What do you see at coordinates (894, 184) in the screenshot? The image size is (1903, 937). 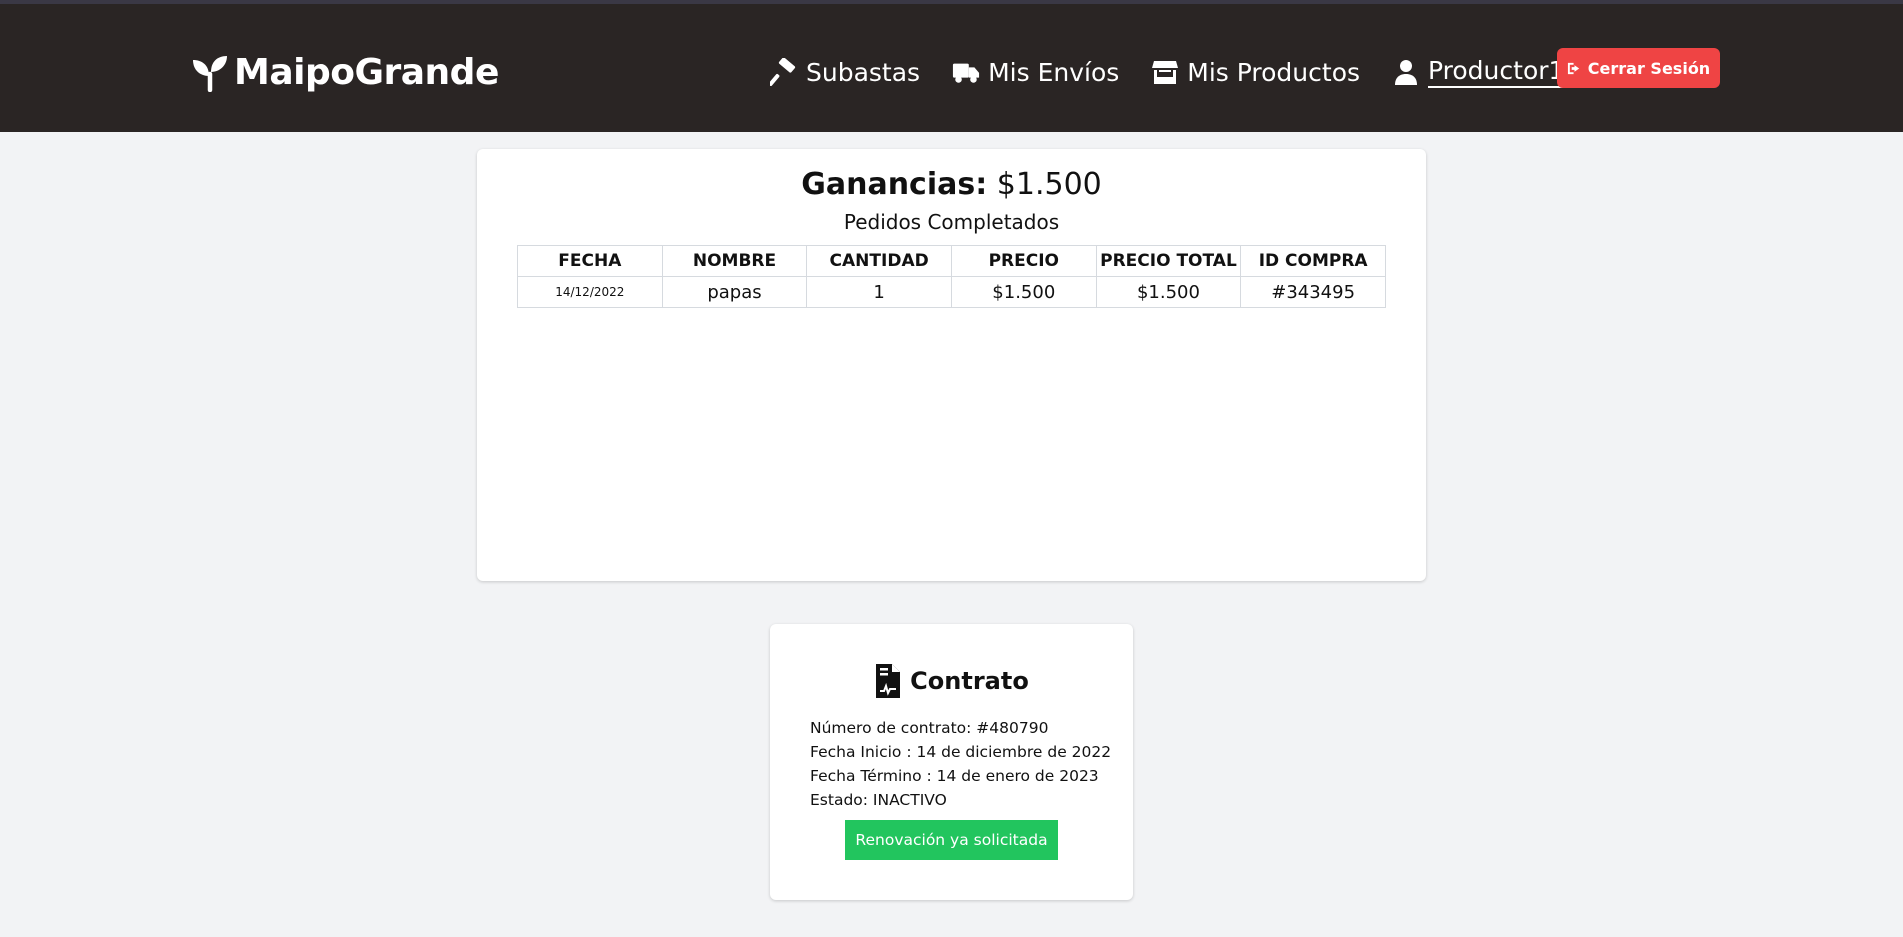 I see `earnings-label: Ganancias:` at bounding box center [894, 184].